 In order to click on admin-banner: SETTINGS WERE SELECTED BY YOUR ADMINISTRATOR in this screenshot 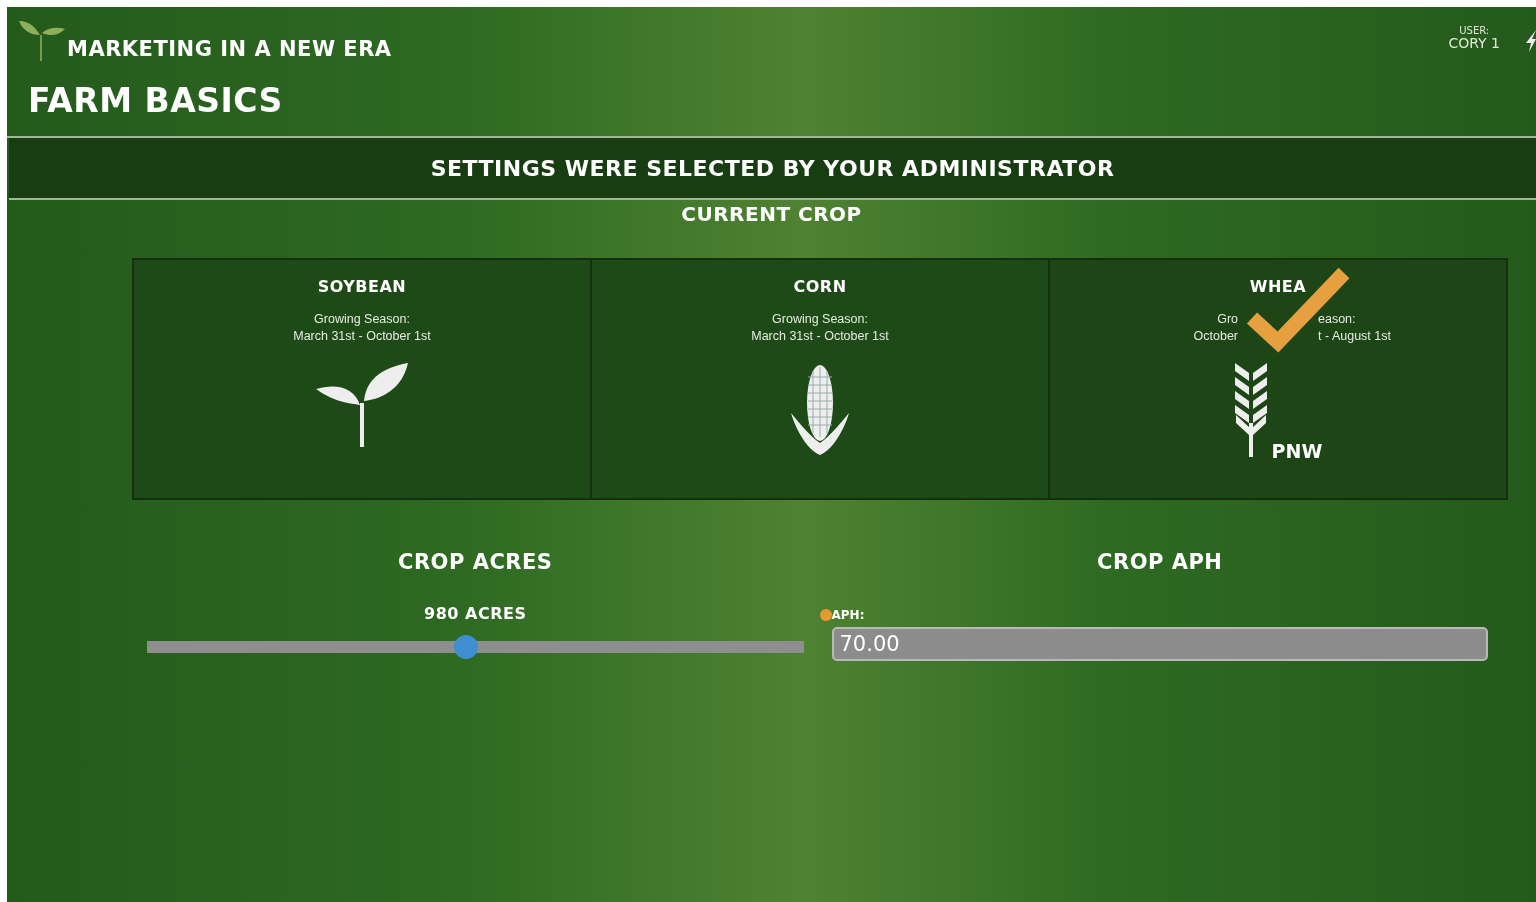, I will do `click(772, 169)`.